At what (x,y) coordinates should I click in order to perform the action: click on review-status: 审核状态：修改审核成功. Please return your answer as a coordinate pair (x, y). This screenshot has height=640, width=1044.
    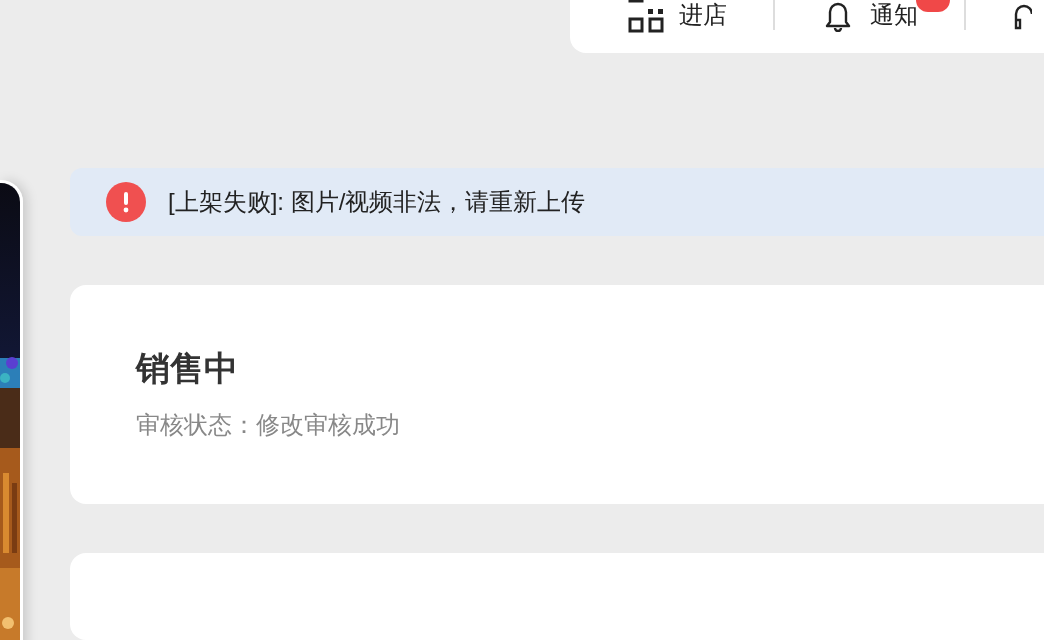
    Looking at the image, I should click on (268, 425).